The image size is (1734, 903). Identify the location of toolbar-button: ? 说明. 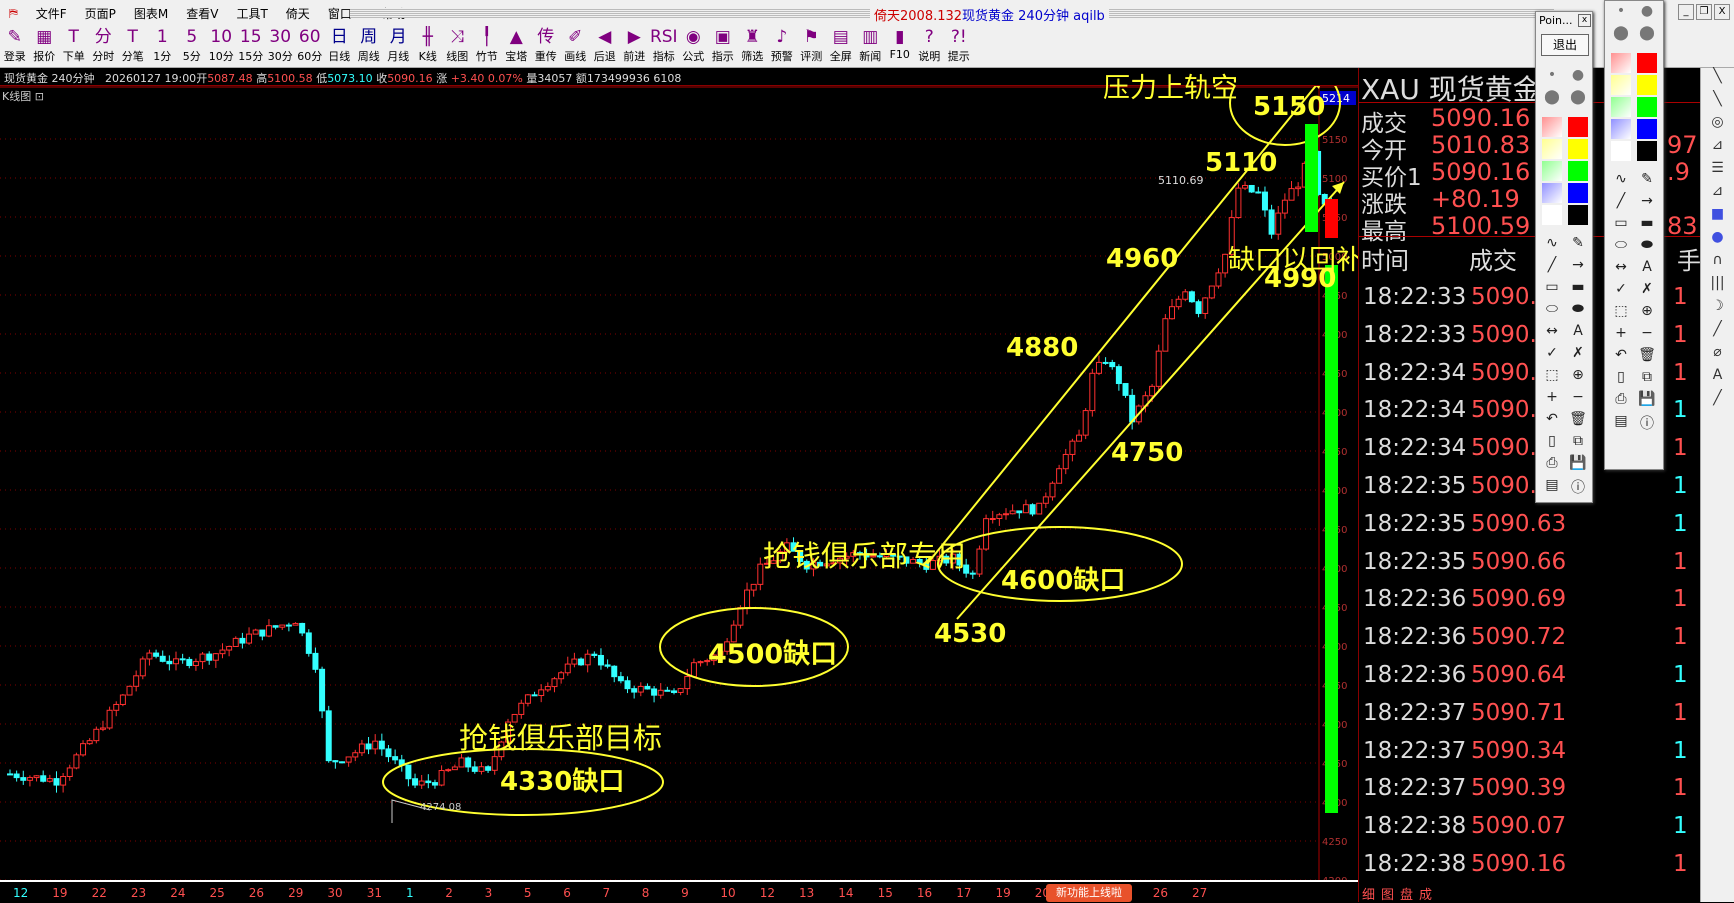
(930, 46).